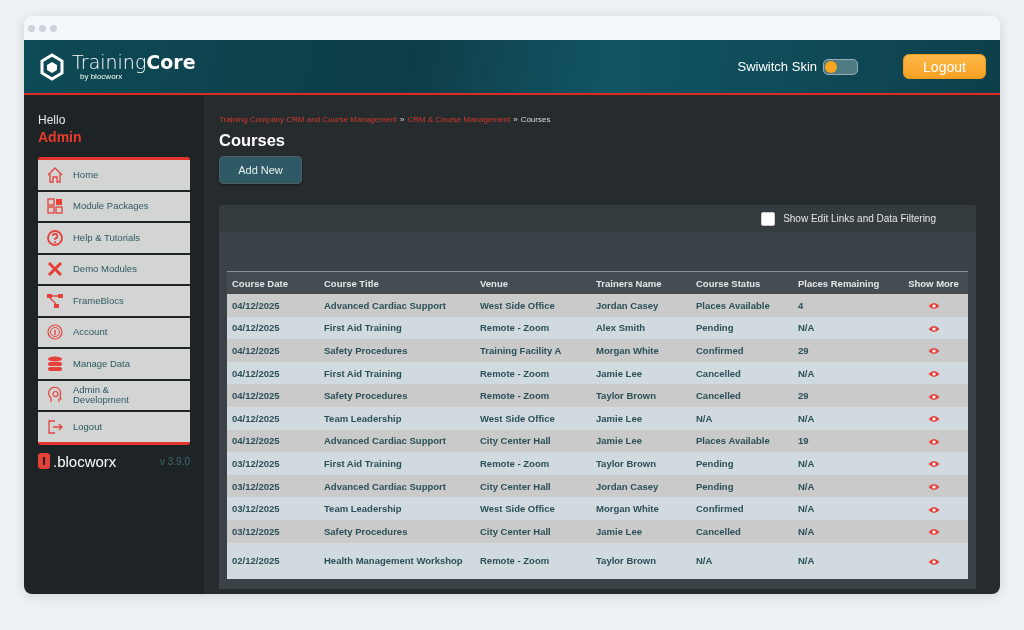 The height and width of the screenshot is (630, 1024). I want to click on switch-label: Swiwitch Skin, so click(777, 66).